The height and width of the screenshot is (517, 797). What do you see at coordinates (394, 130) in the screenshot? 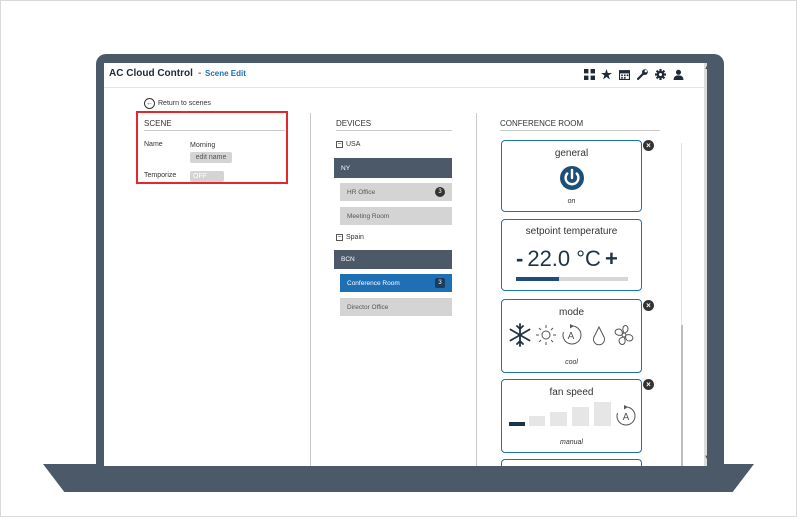
I see `devices-heading-underline` at bounding box center [394, 130].